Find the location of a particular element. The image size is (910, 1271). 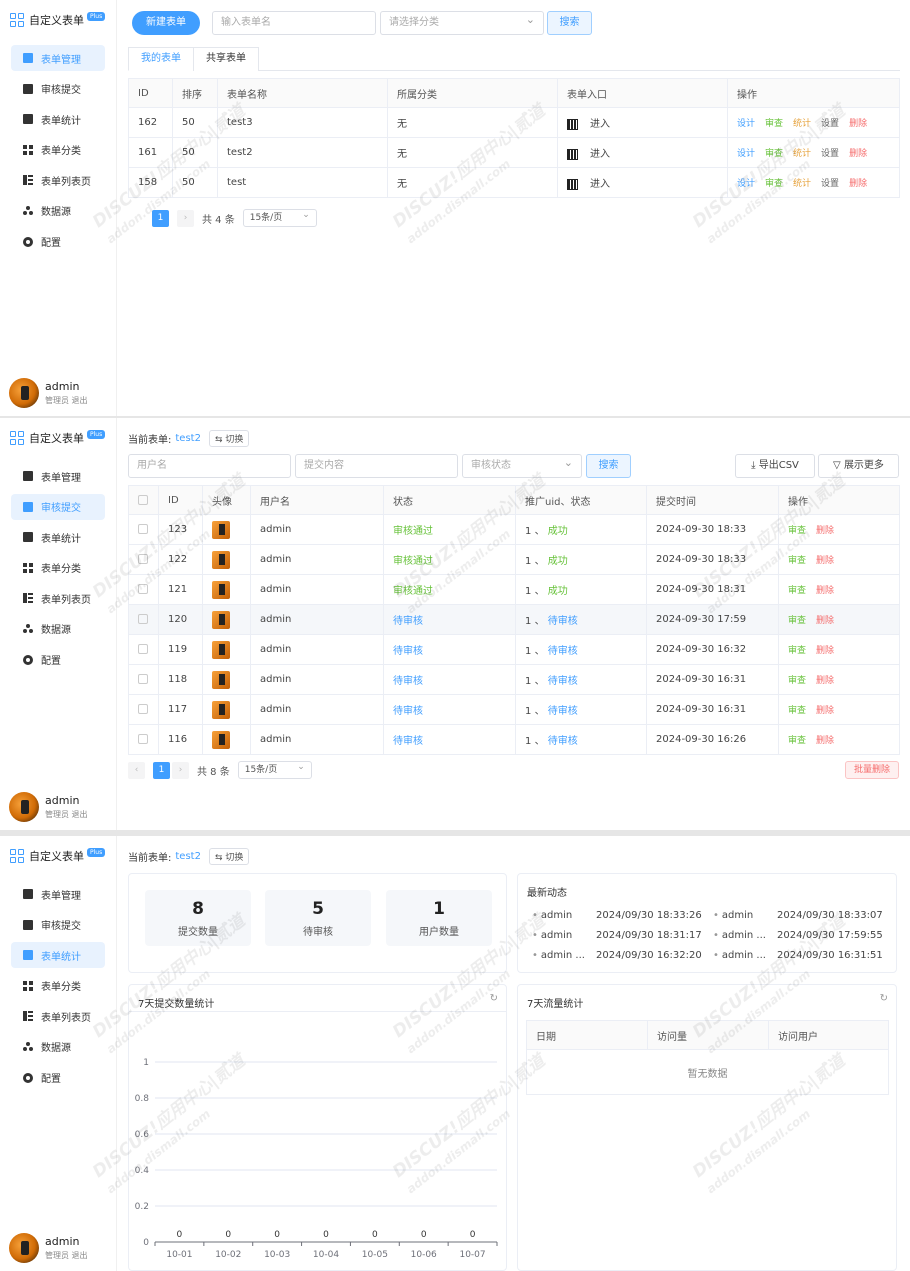

content-input: 提交内容 is located at coordinates (376, 466).